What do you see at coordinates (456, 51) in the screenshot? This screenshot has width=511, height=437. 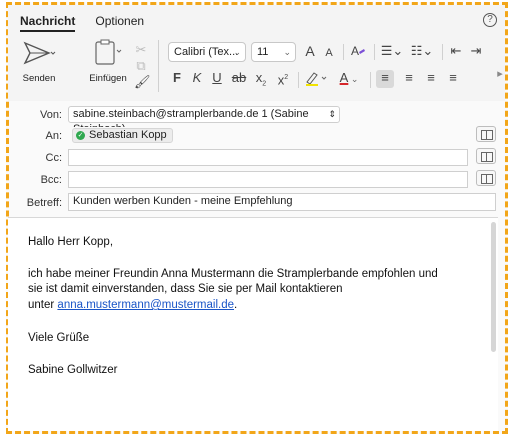 I see `decrease-indent-icon: ⇤` at bounding box center [456, 51].